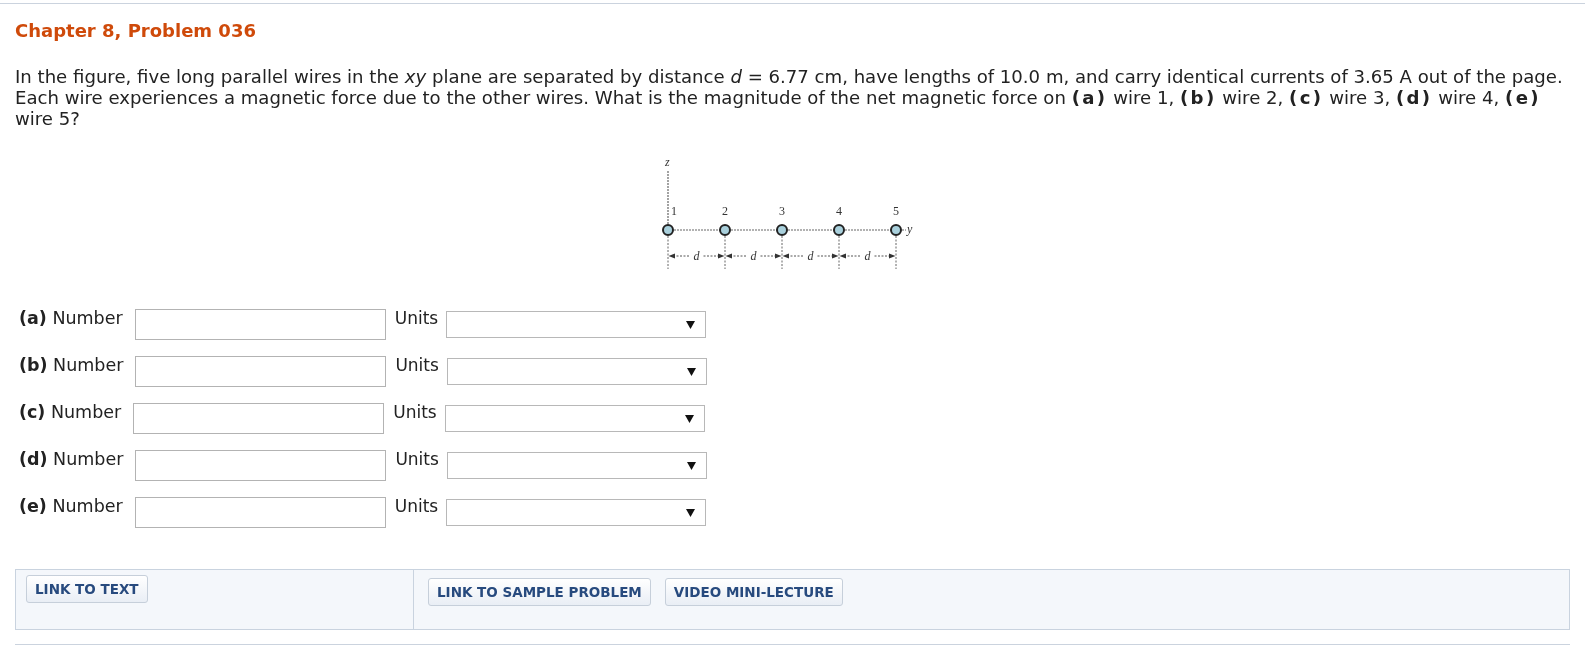  Describe the element at coordinates (136, 31) in the screenshot. I see `problem-title: Chapter 8, Problem 036` at that location.